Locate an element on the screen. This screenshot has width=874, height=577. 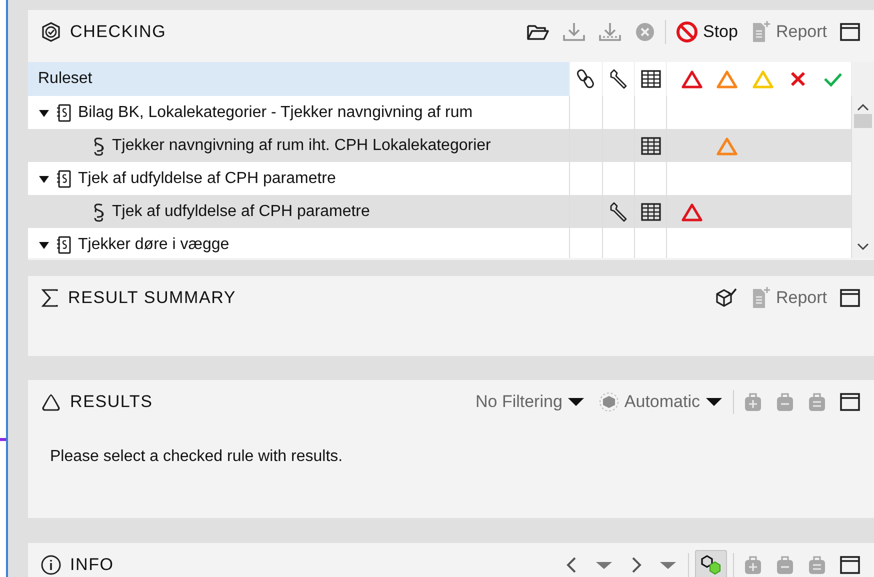
cube-check-icon is located at coordinates (726, 298).